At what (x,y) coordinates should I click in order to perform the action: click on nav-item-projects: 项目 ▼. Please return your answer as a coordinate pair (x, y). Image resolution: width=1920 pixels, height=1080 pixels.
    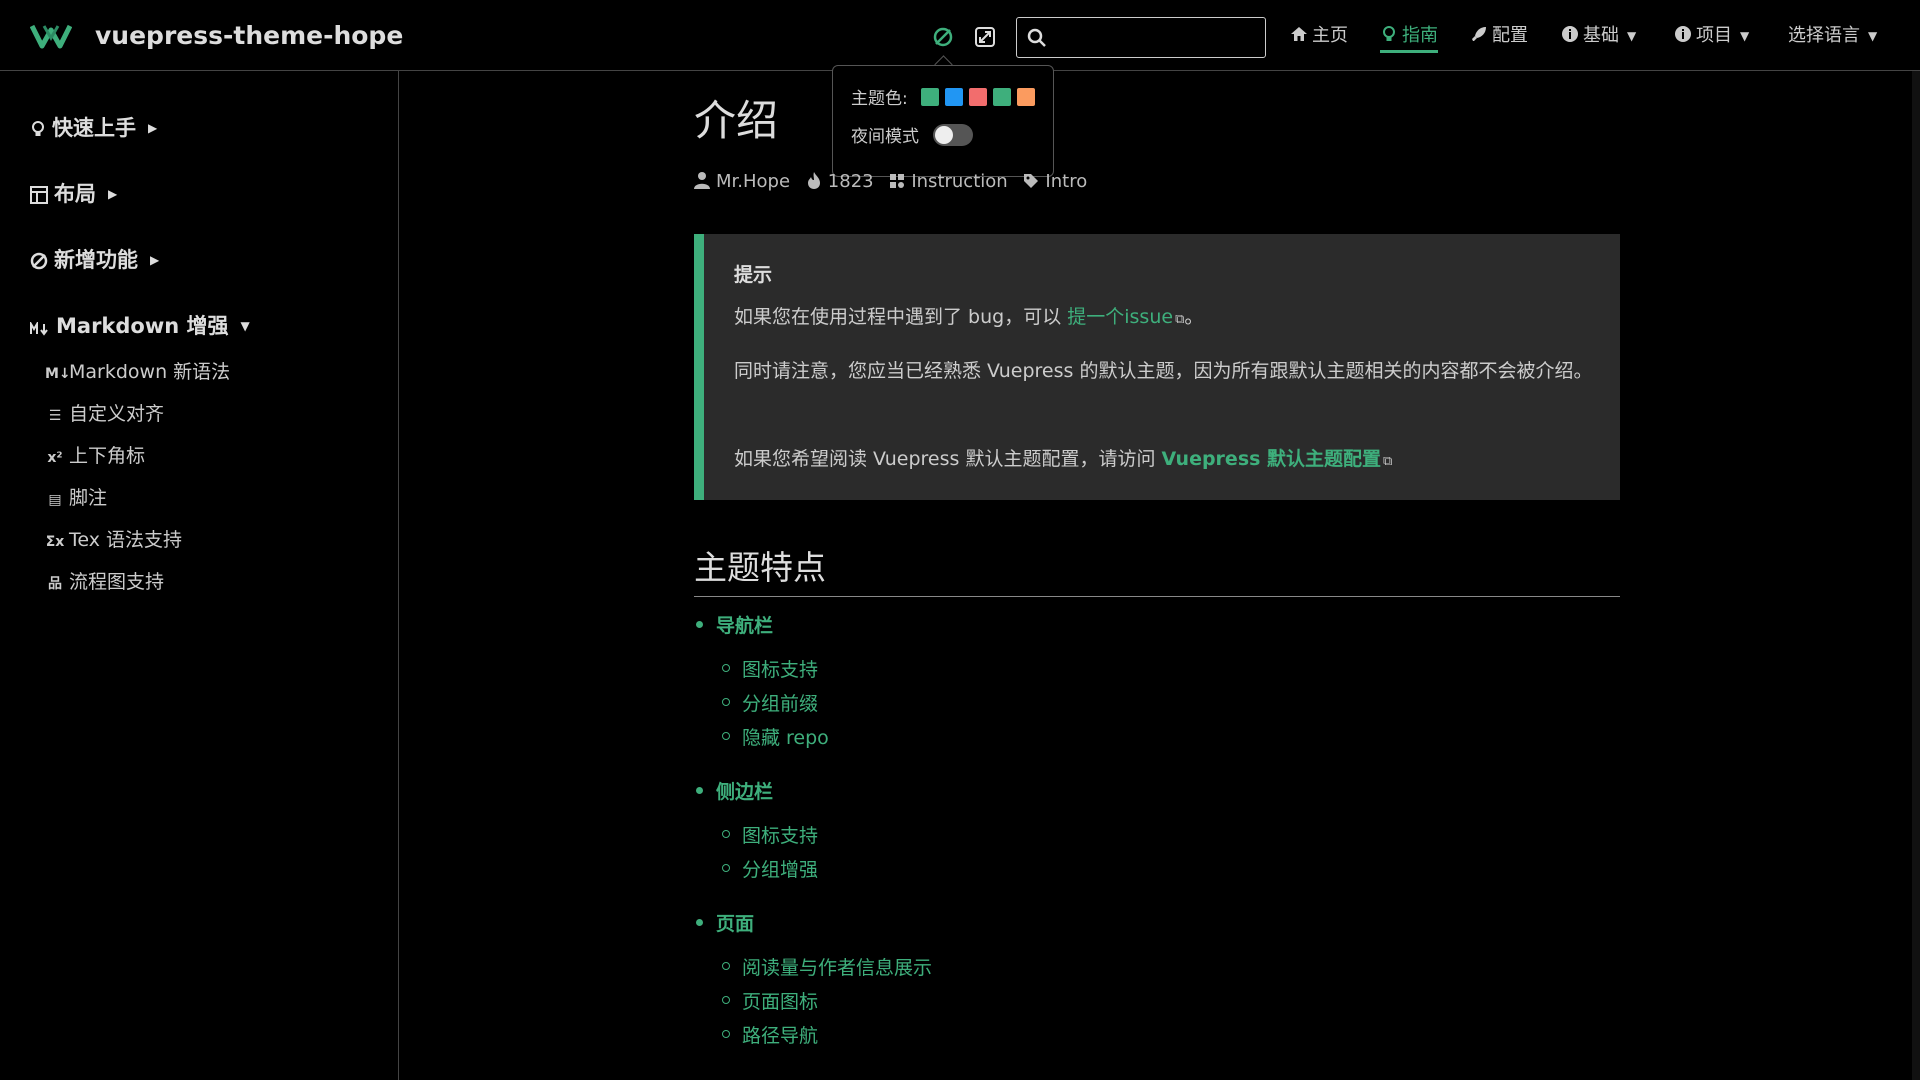
    Looking at the image, I should click on (1711, 37).